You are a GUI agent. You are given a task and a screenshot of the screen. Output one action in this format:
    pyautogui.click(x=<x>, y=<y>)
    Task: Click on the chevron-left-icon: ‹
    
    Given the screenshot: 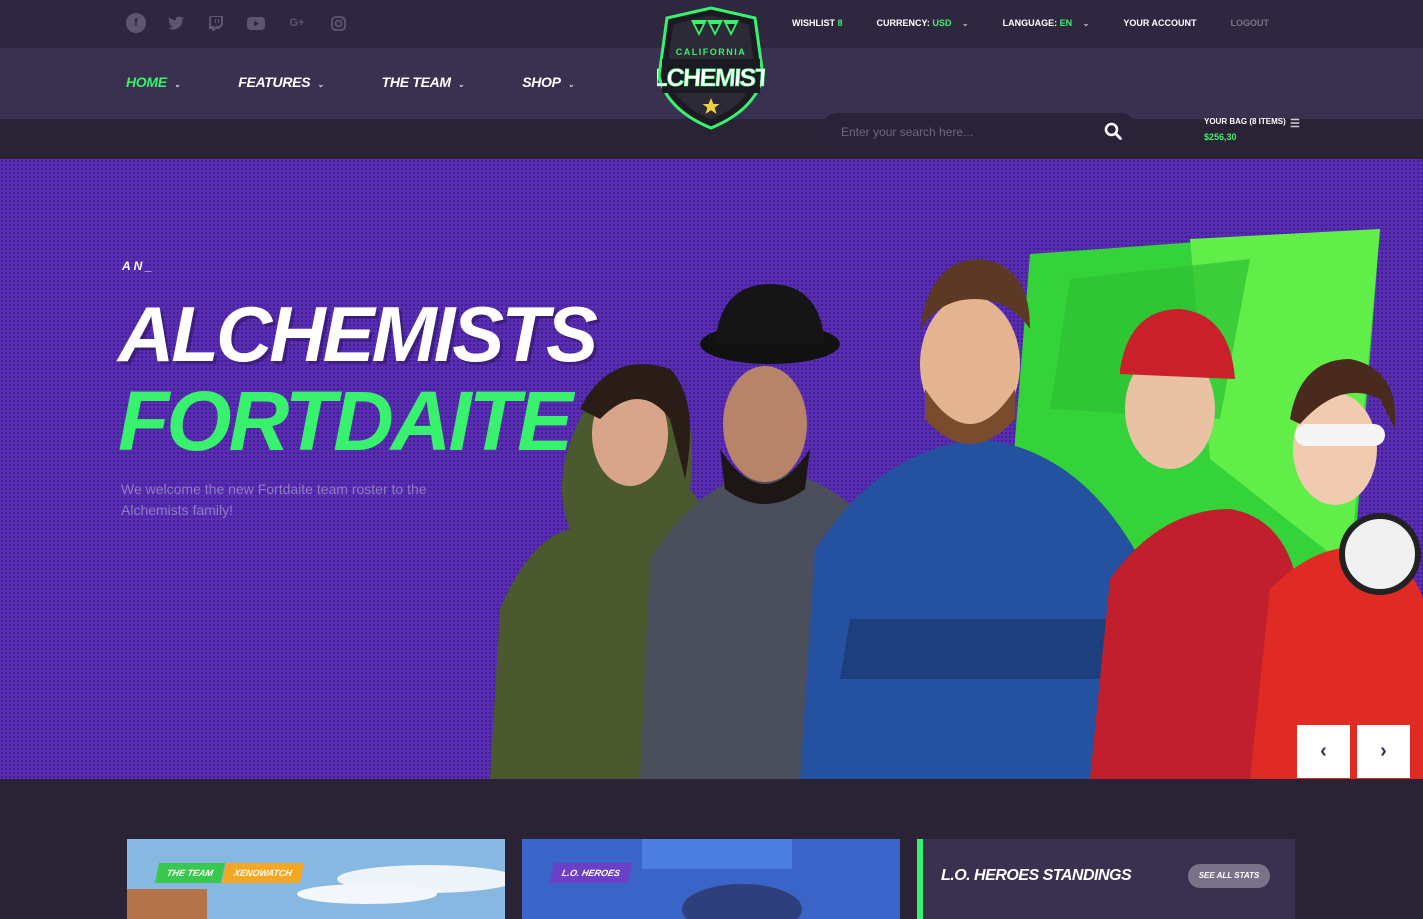 What is the action you would take?
    pyautogui.click(x=1323, y=751)
    